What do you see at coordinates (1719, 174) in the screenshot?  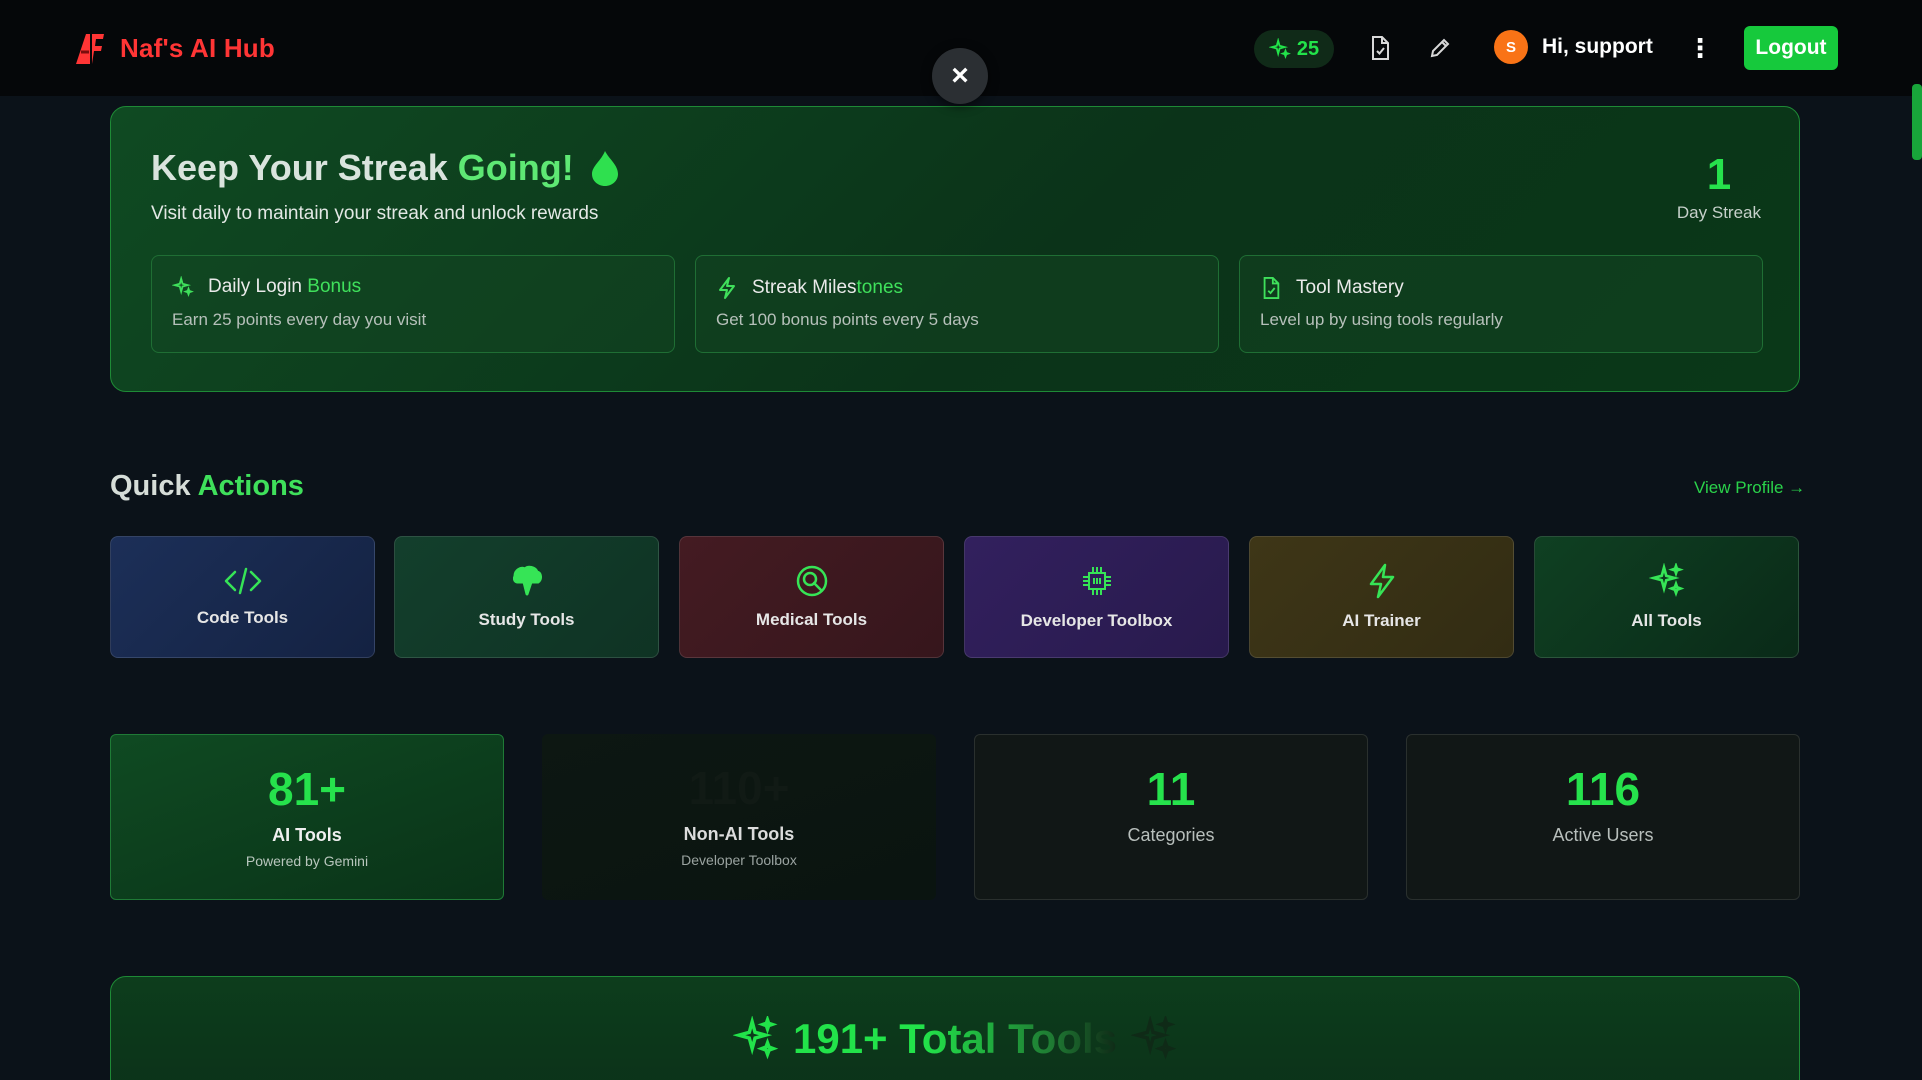 I see `streak-count-value: 1` at bounding box center [1719, 174].